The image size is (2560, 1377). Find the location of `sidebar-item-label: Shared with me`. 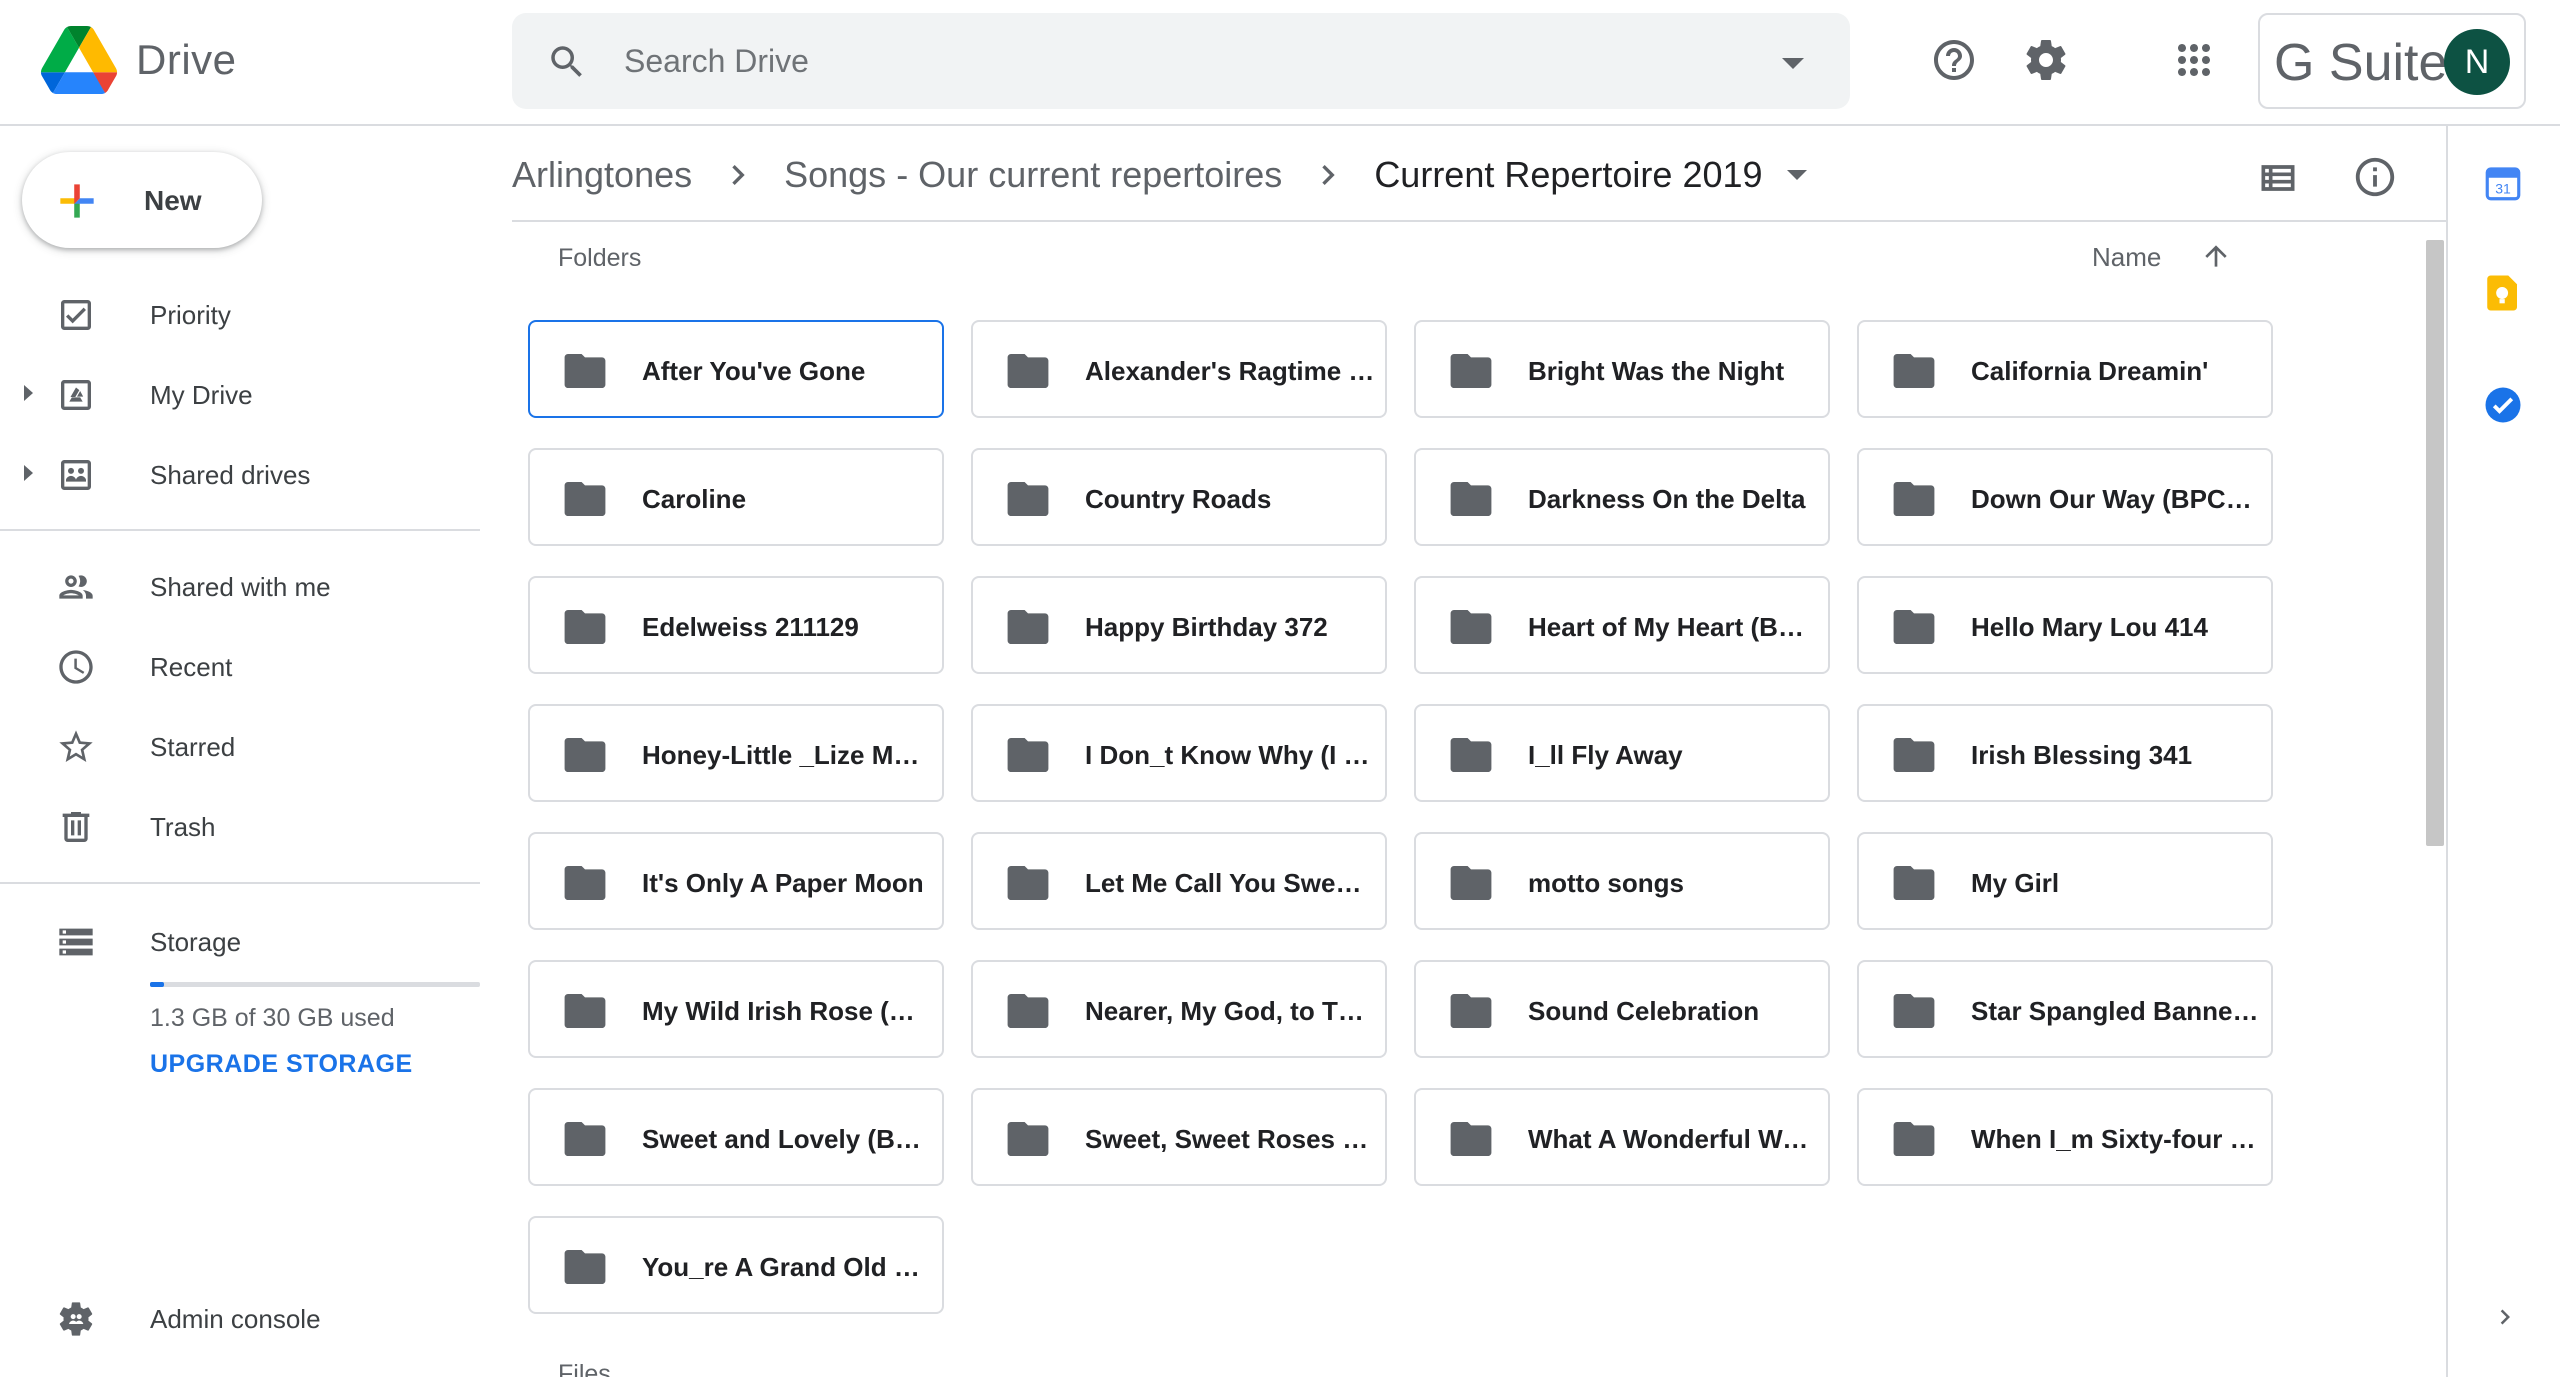

sidebar-item-label: Shared with me is located at coordinates (240, 587).